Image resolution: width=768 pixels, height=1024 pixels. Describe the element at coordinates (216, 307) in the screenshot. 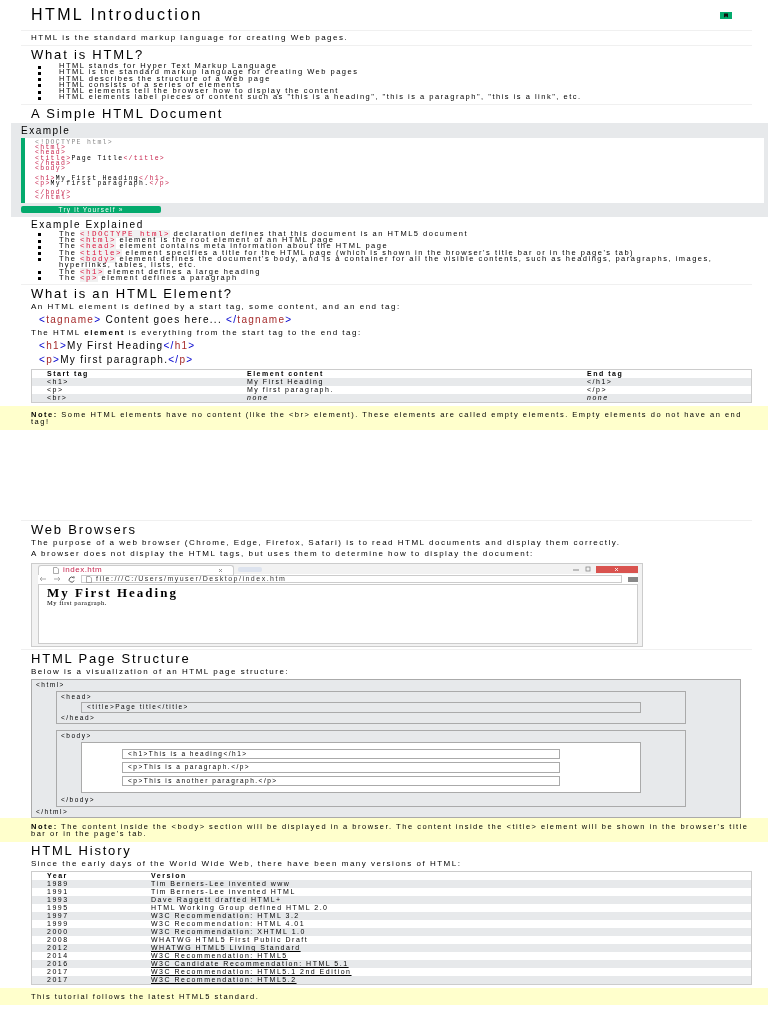

I see `paragraph: An HTML element is defined by a start tag, some content, and an end tag:` at that location.